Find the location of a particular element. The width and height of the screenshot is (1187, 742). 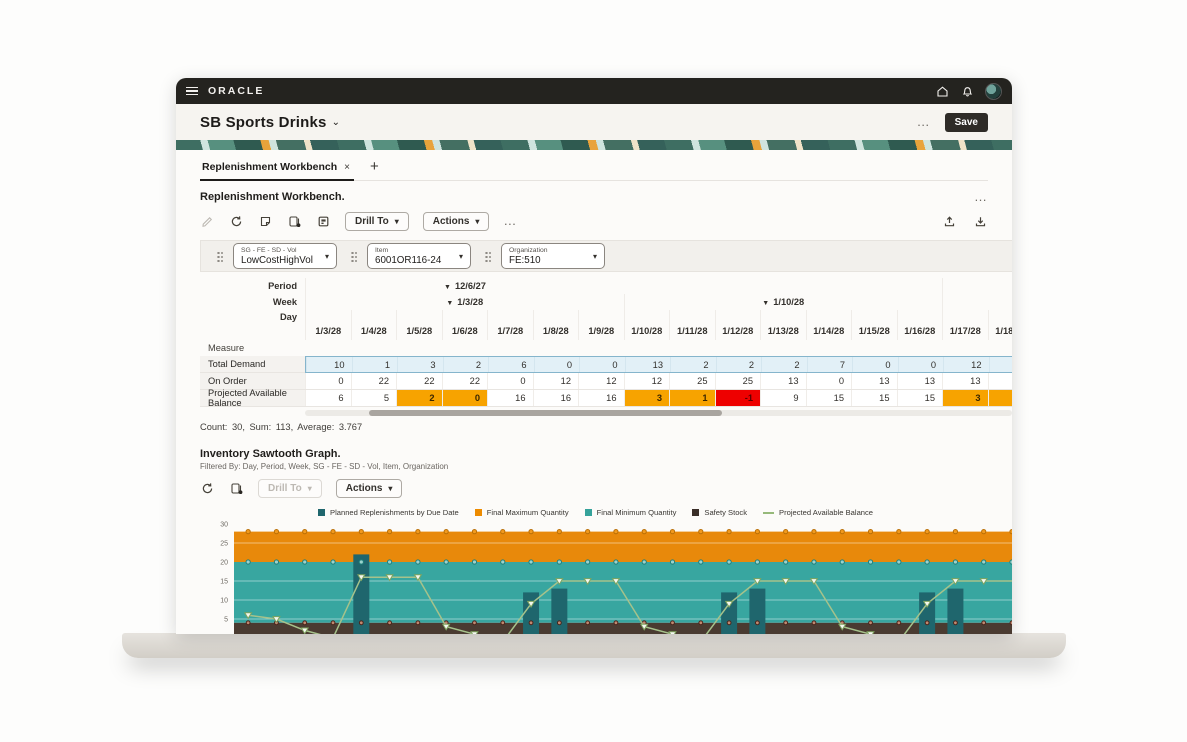

day-header: 1/17/28 is located at coordinates (965, 325).